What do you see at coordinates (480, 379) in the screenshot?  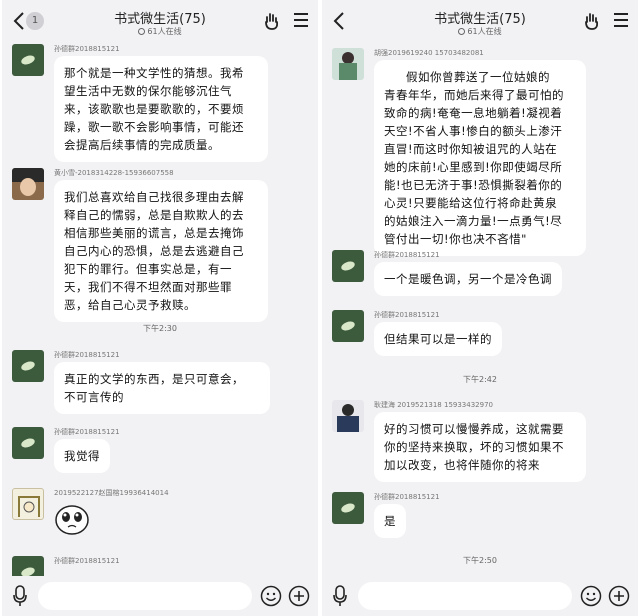 I see `timestamp: 下午2:42` at bounding box center [480, 379].